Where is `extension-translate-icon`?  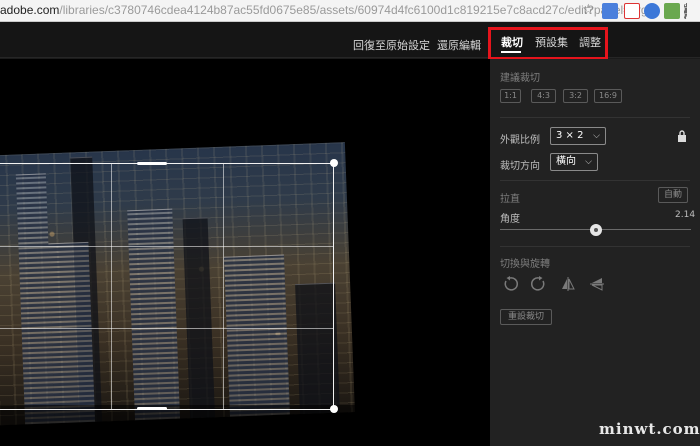
extension-translate-icon is located at coordinates (610, 11).